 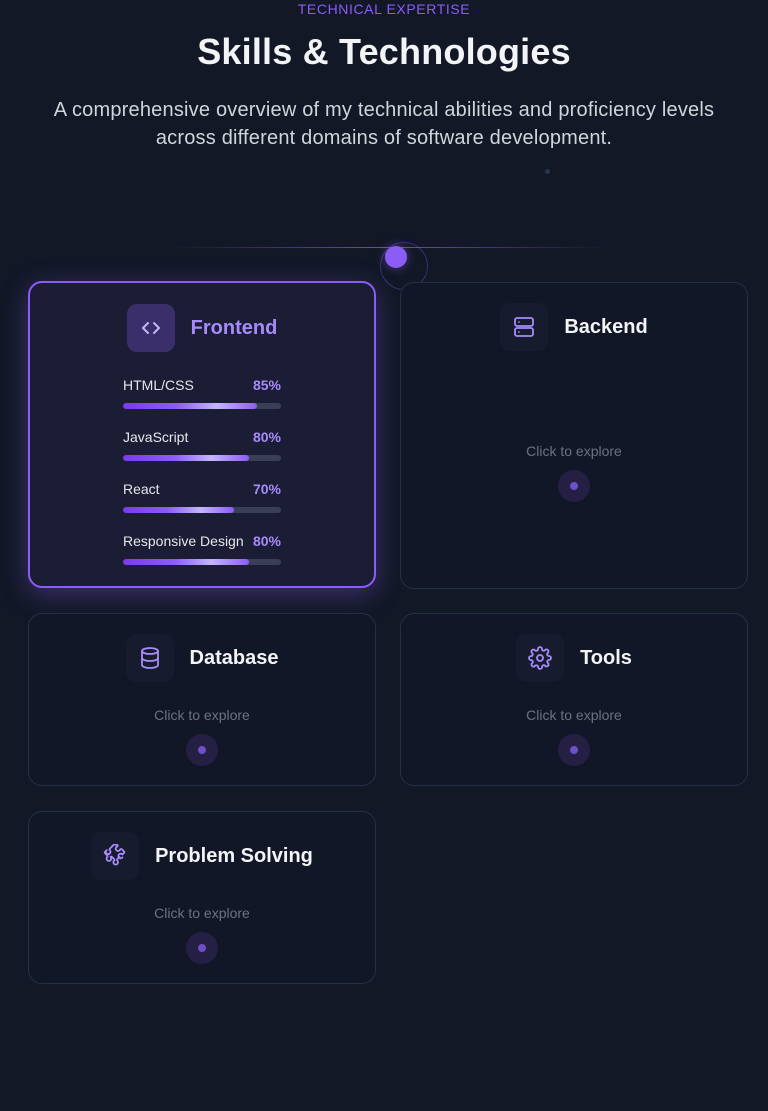 I want to click on skill-name: React, so click(x=141, y=489).